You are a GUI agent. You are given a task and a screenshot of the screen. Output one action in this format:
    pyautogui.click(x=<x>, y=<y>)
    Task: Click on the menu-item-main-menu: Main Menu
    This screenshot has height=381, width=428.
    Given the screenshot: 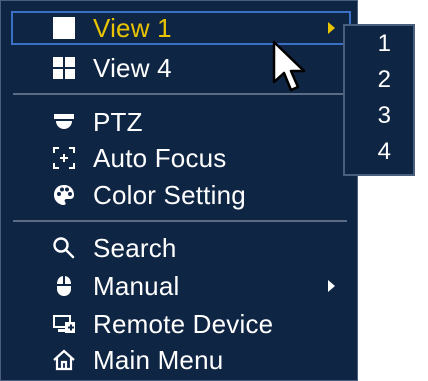 What is the action you would take?
    pyautogui.click(x=181, y=360)
    